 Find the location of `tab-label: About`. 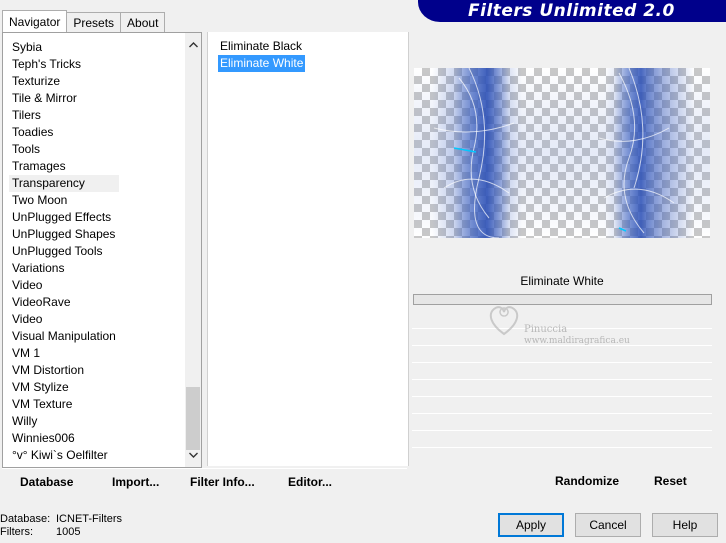

tab-label: About is located at coordinates (143, 22).